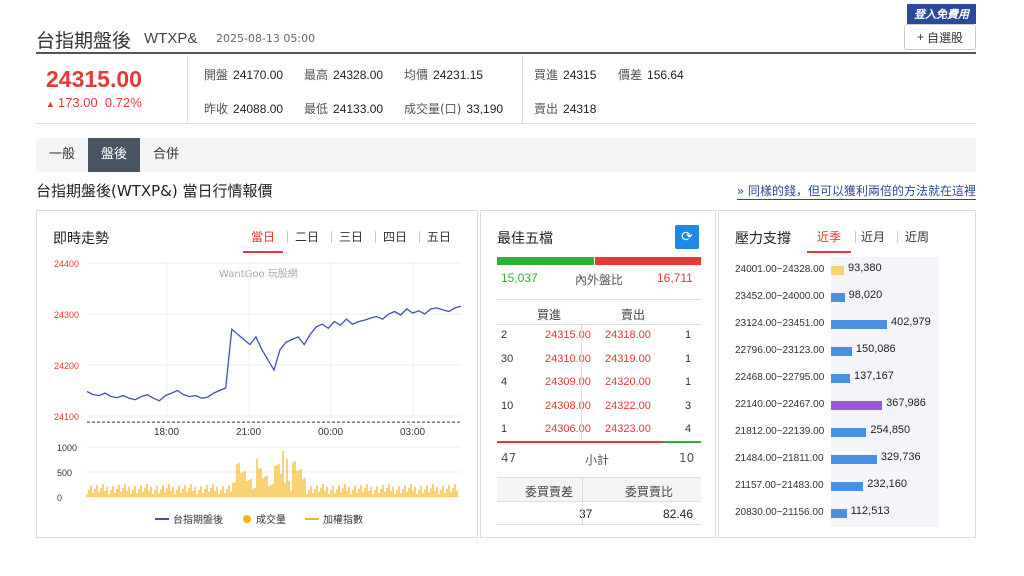  Describe the element at coordinates (50, 104) in the screenshot. I see `up-triangle-icon: ▲` at that location.